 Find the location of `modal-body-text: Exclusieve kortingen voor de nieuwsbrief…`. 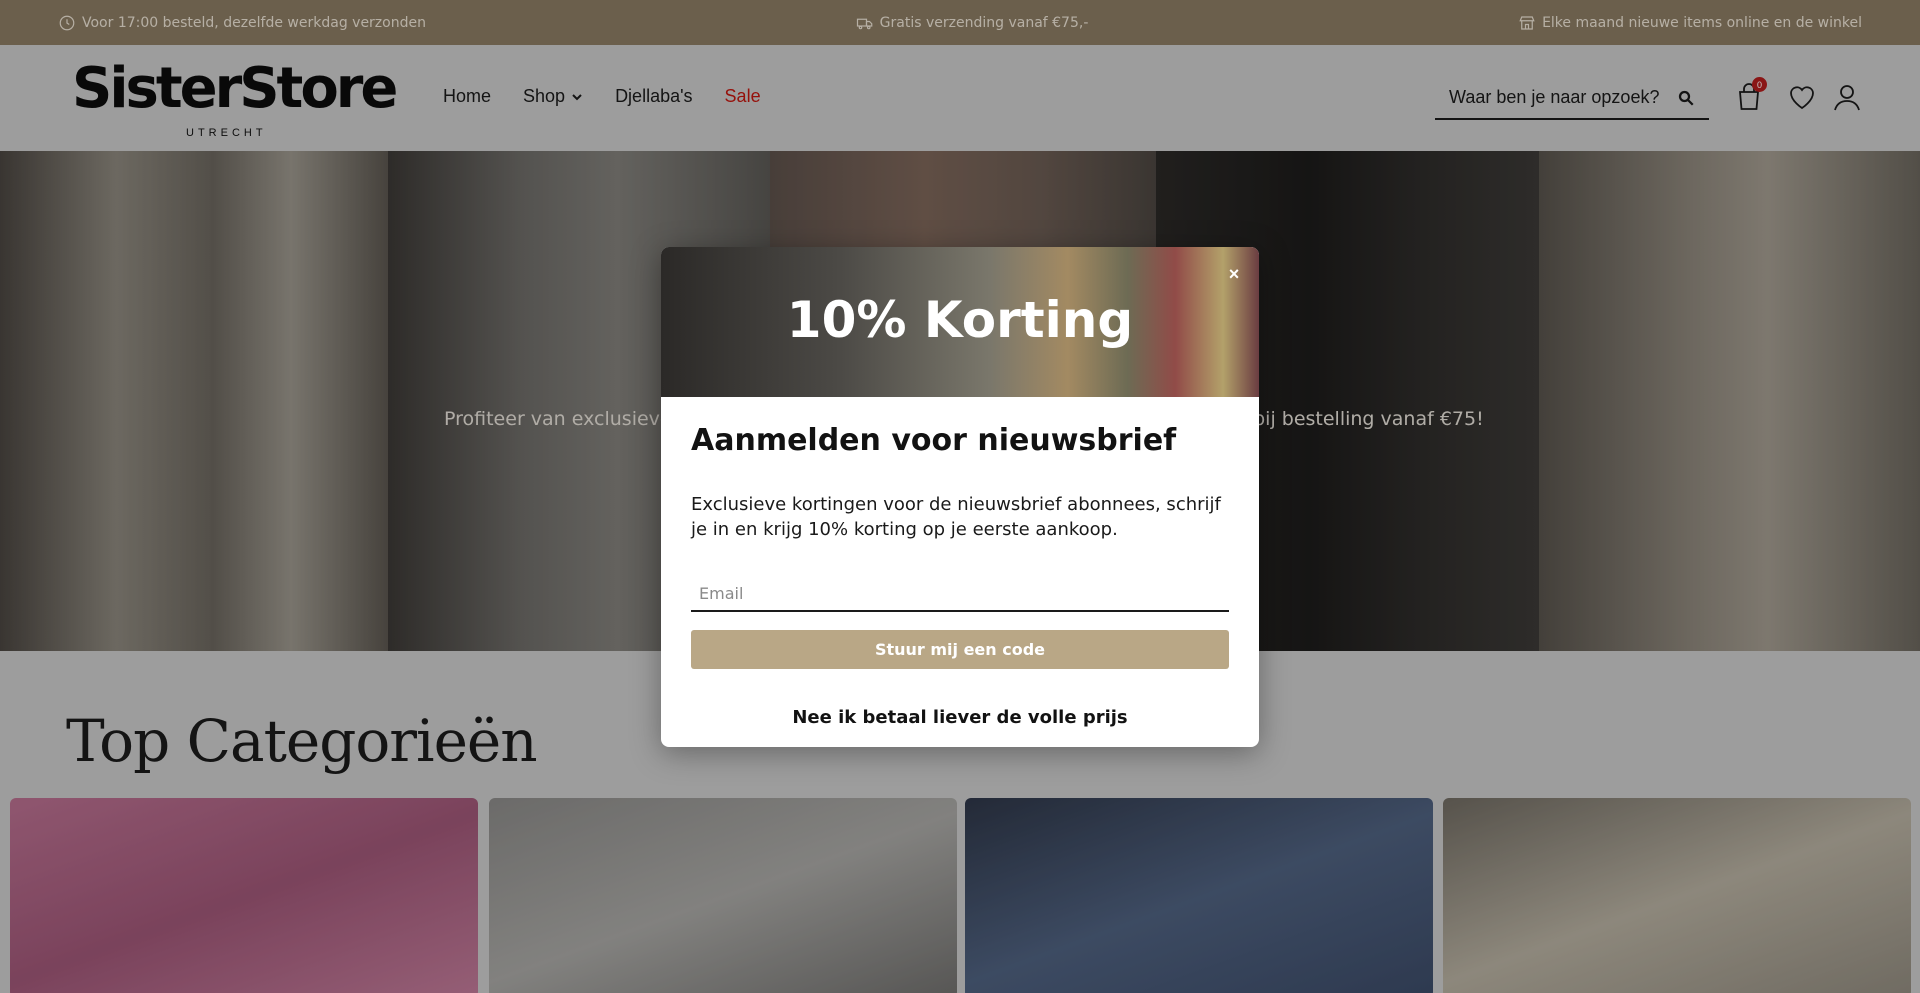

modal-body-text: Exclusieve kortingen voor de nieuwsbrief… is located at coordinates (956, 517).